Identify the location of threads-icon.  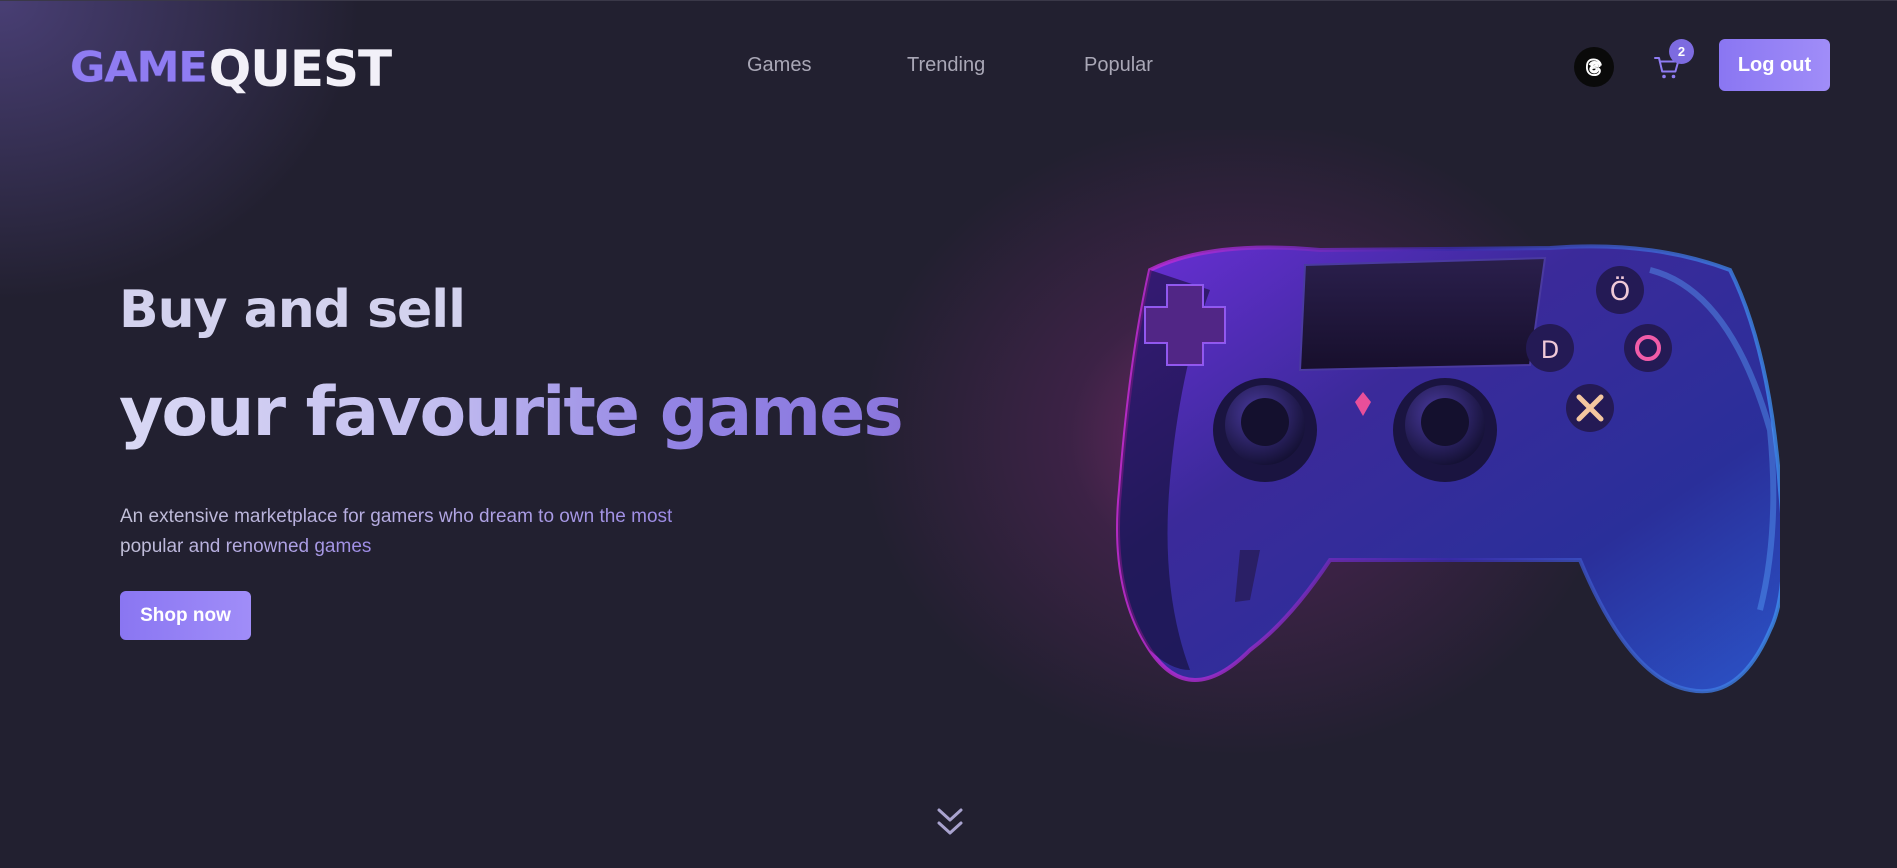
(1593, 67).